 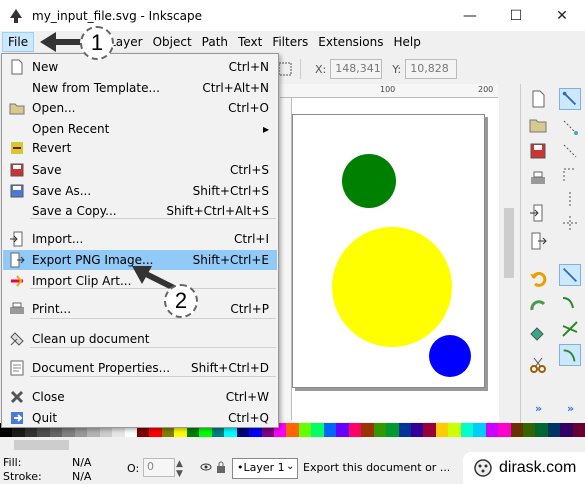 I want to click on y-label: Y:, so click(x=397, y=69).